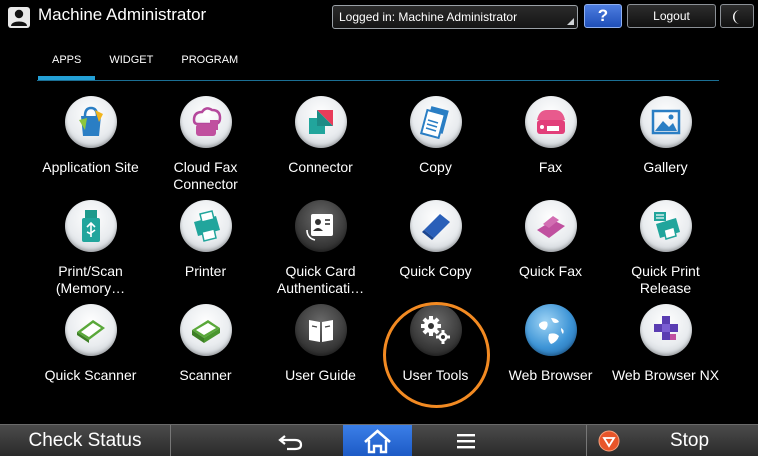  Describe the element at coordinates (550, 375) in the screenshot. I see `app-label: Web Browser` at that location.